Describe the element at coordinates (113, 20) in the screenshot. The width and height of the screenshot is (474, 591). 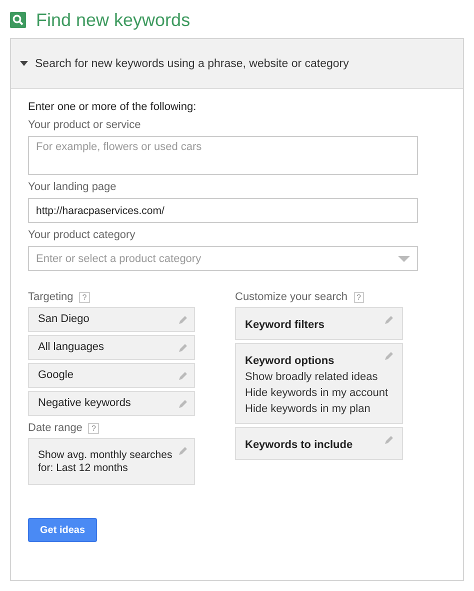
I see `page-title: Find new keywords` at that location.